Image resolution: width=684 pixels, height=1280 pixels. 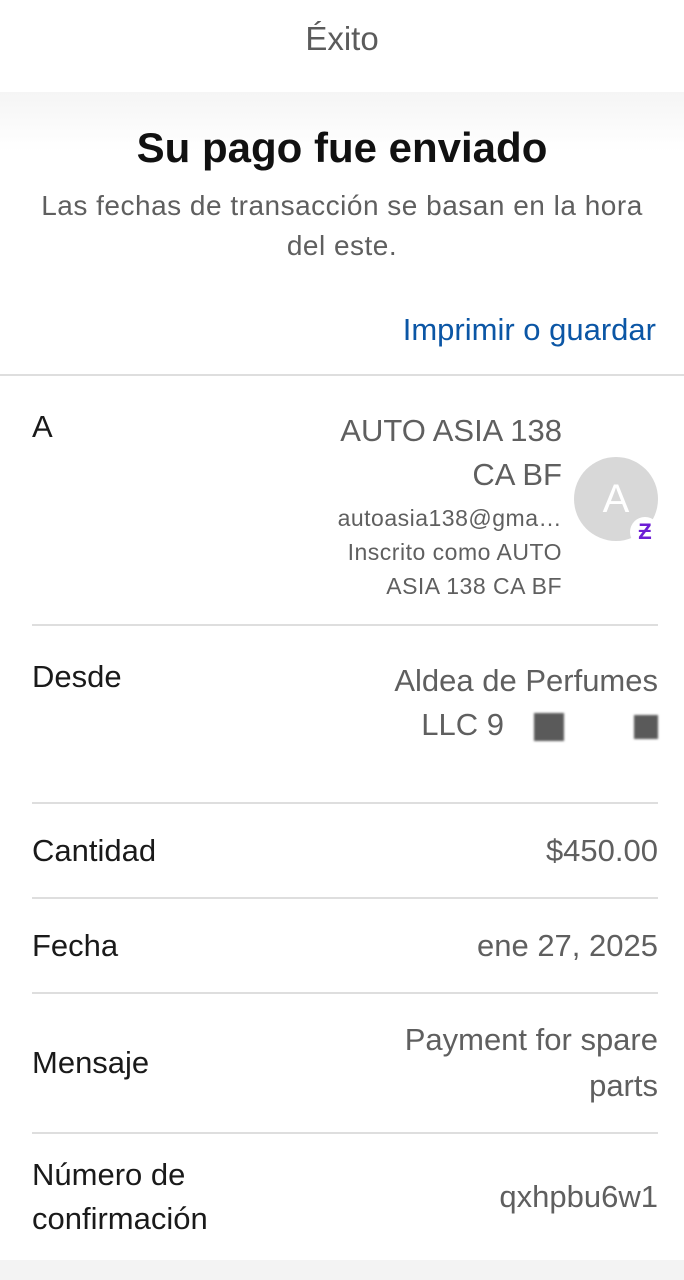 What do you see at coordinates (578, 1196) in the screenshot?
I see `confirmation-value: qxhpbu6w1` at bounding box center [578, 1196].